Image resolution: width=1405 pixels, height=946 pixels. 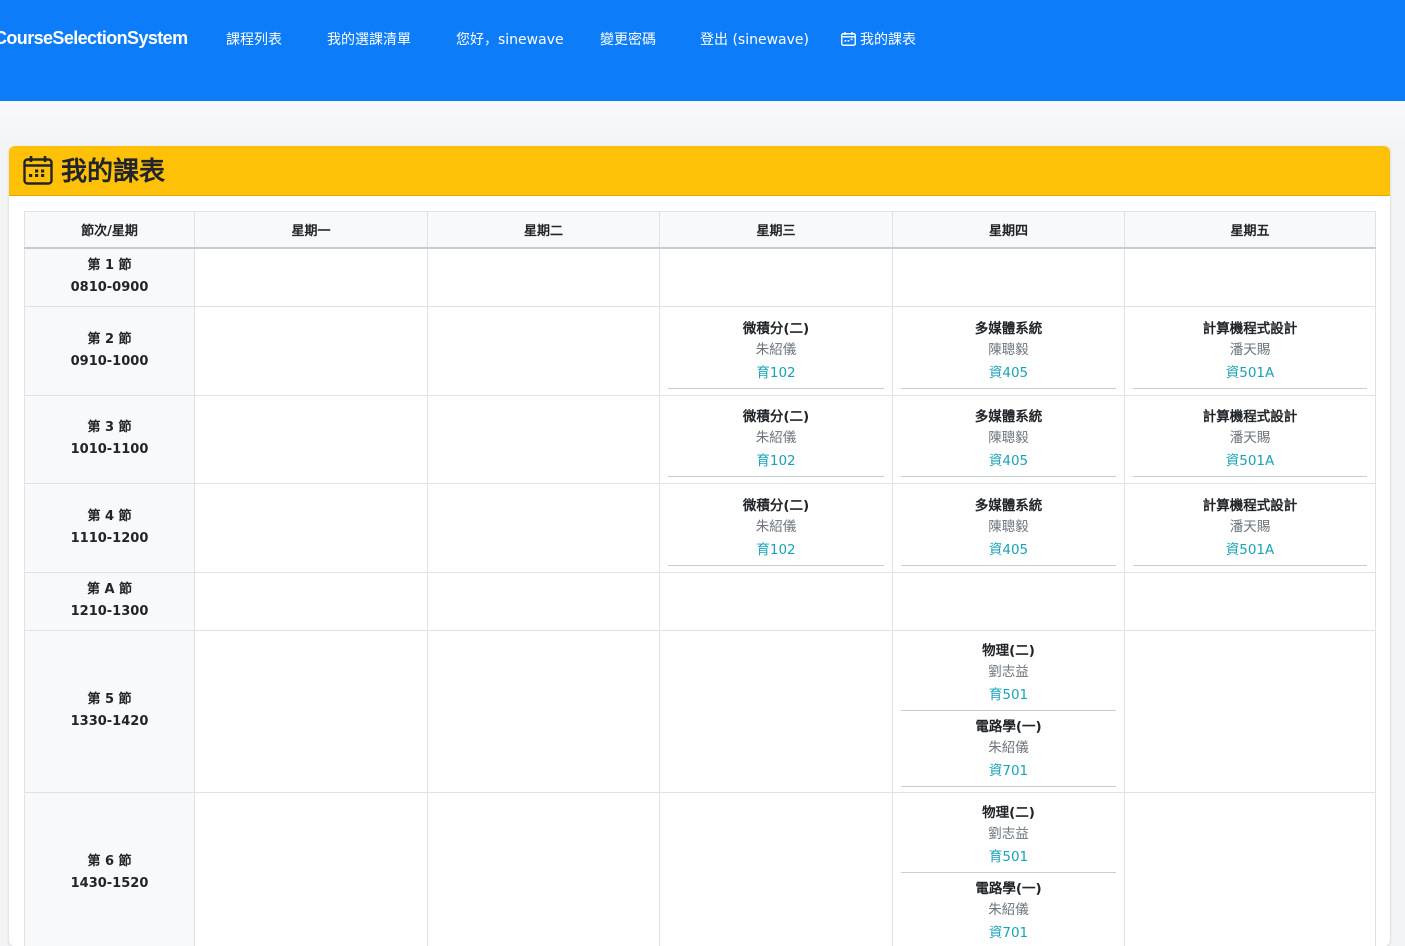 I want to click on header-period: 節次/星期, so click(x=109, y=230).